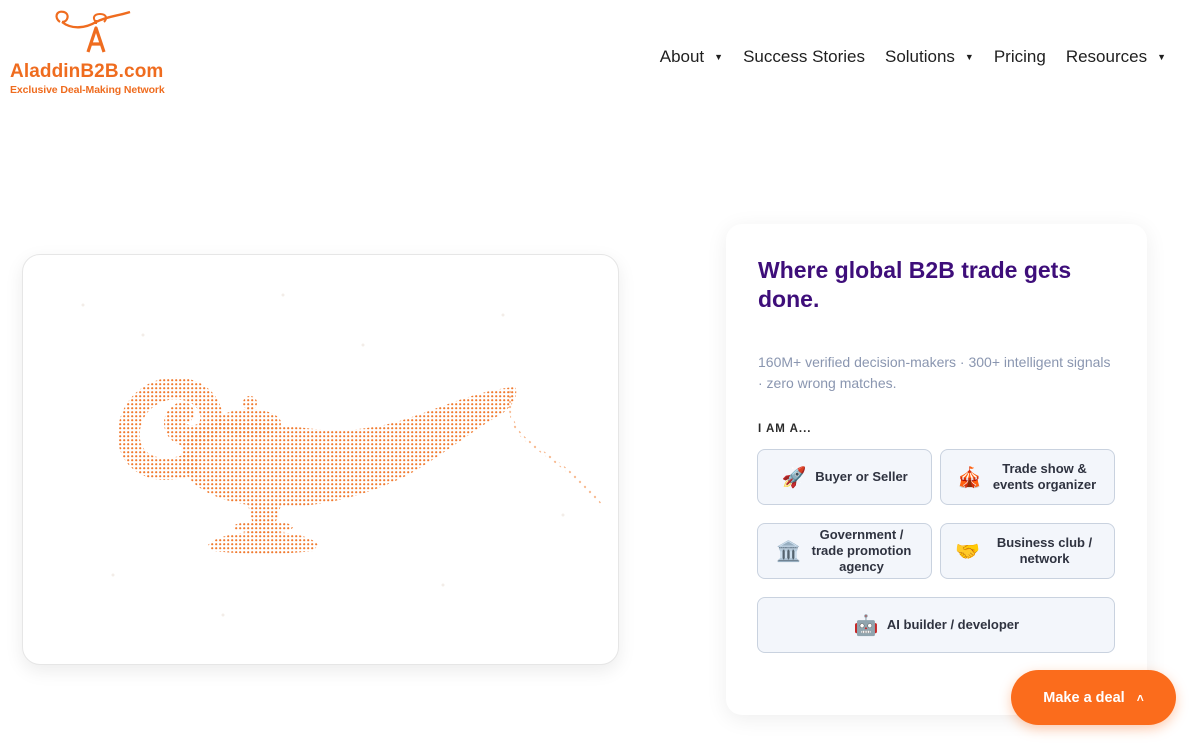  Describe the element at coordinates (919, 56) in the screenshot. I see `nav-item-label: Solutions` at that location.